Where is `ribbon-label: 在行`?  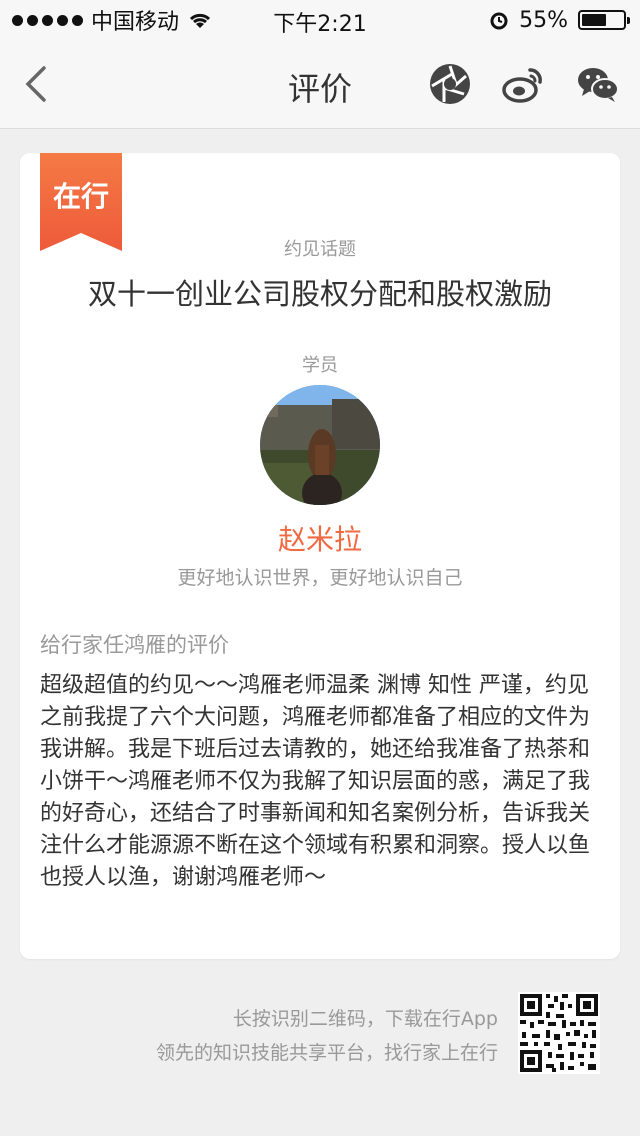
ribbon-label: 在行 is located at coordinates (80, 196).